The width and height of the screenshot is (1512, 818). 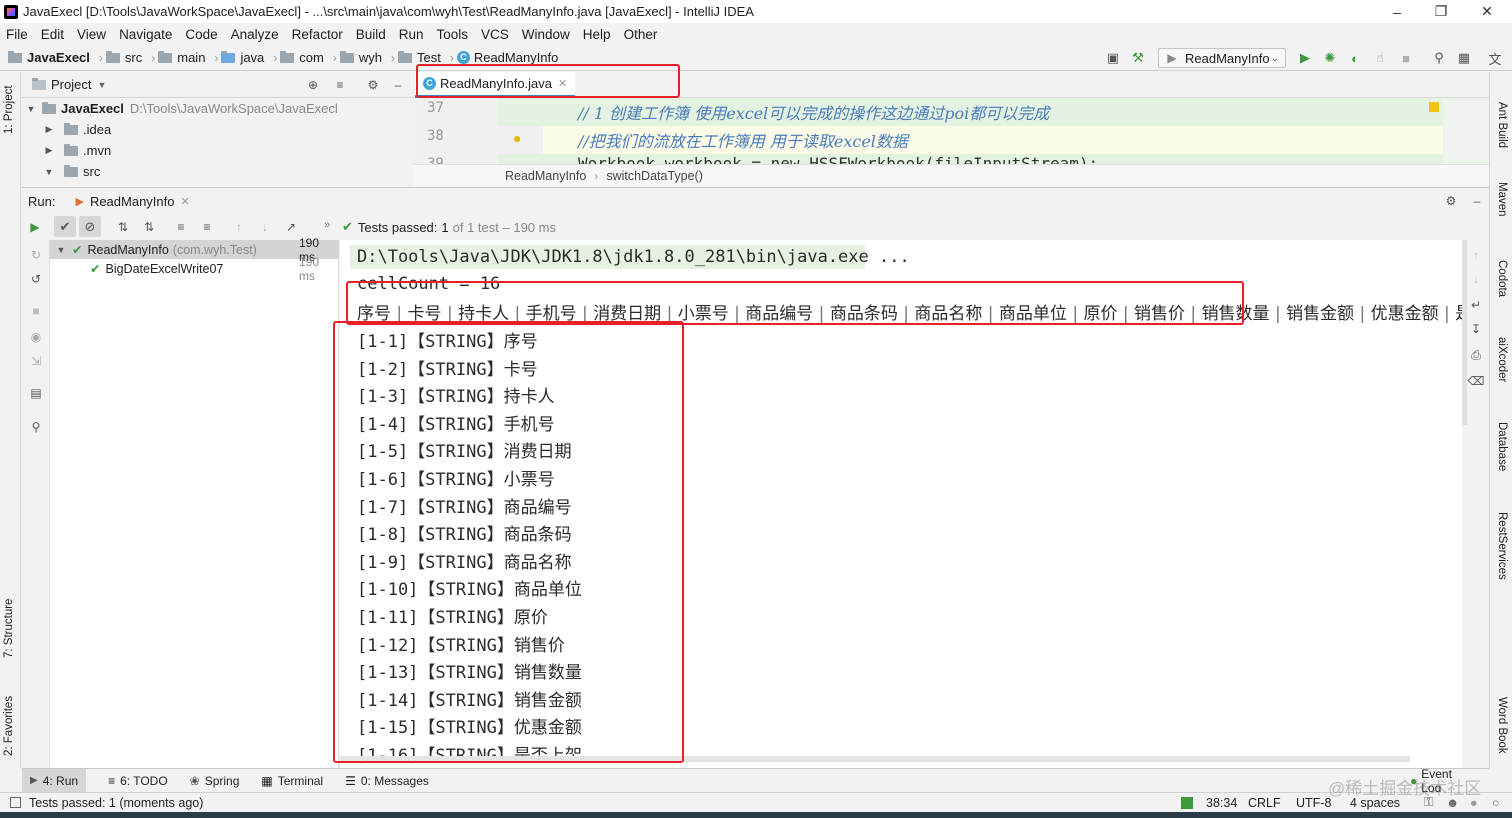 I want to click on camera-icon: ◉, so click(x=36, y=337).